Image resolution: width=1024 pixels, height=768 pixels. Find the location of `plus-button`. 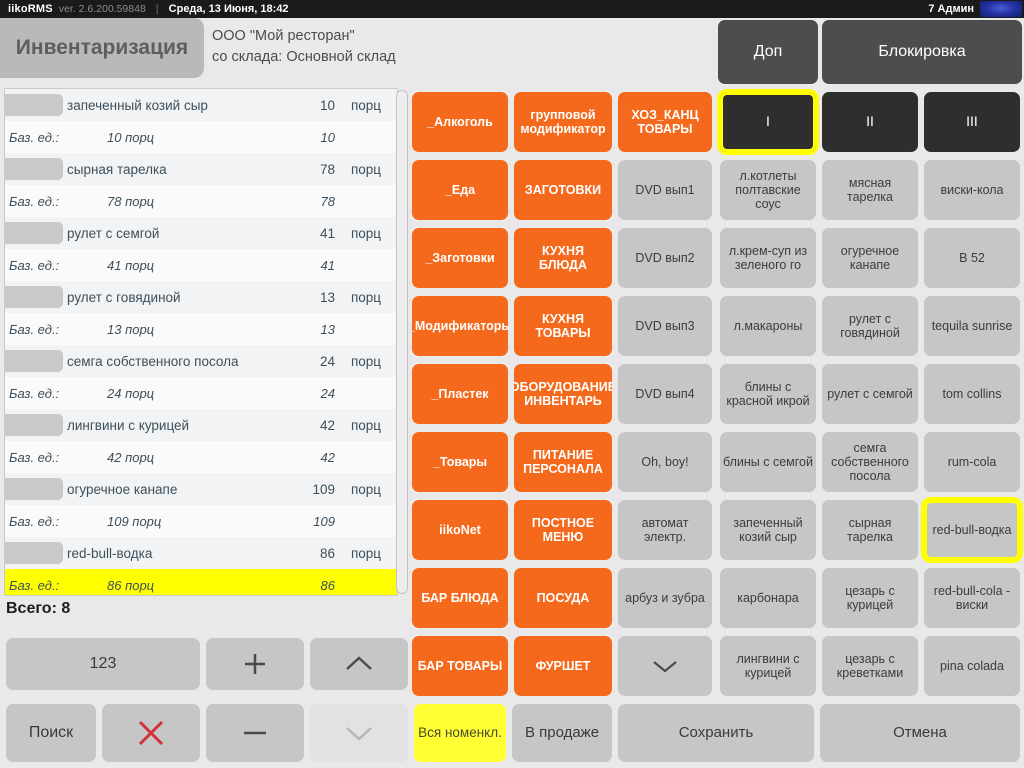

plus-button is located at coordinates (255, 664).